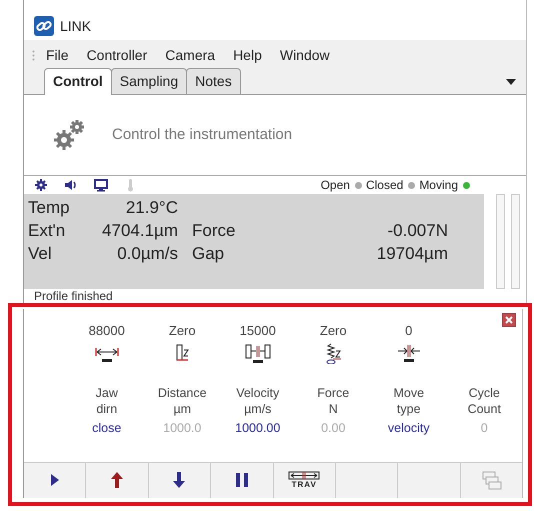 This screenshot has width=534, height=511. Describe the element at coordinates (247, 55) in the screenshot. I see `menu-item: Help` at that location.